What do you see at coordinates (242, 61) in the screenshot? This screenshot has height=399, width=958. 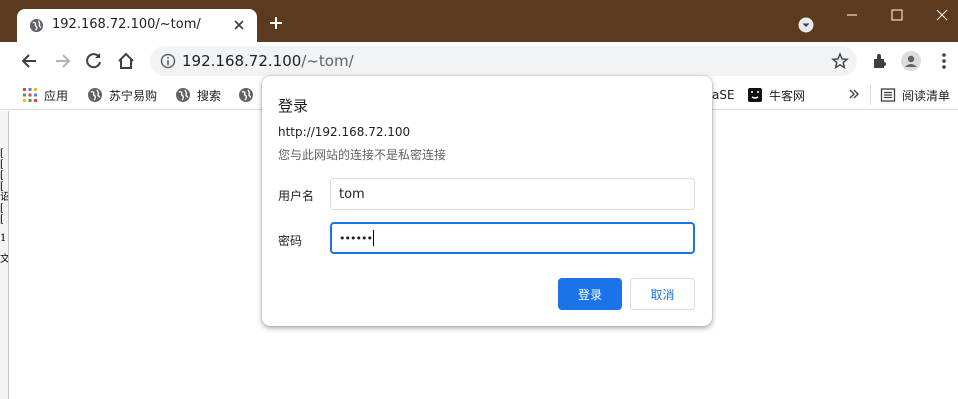 I see `url-host: 192.168.72.100` at bounding box center [242, 61].